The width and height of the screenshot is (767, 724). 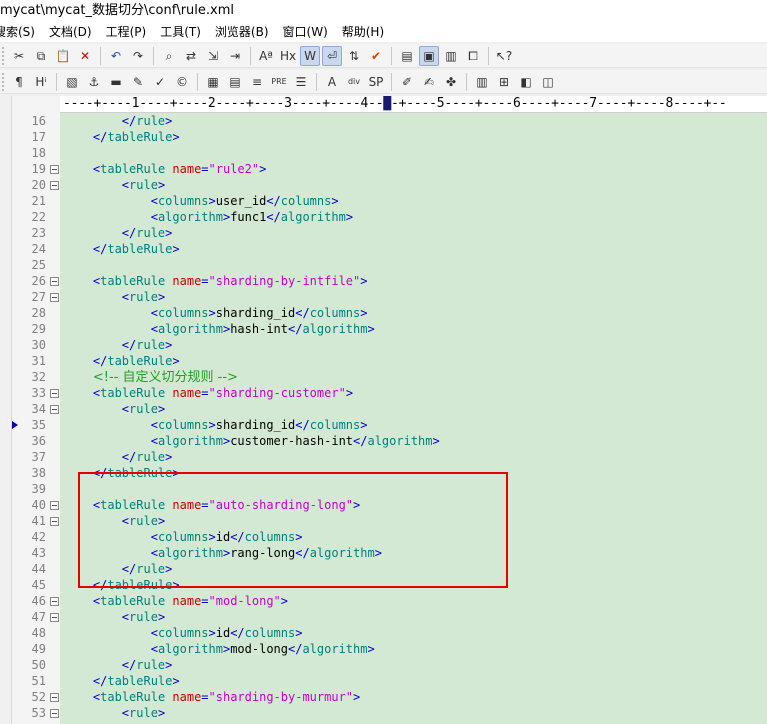 I want to click on jump-icon: ⇲, so click(x=213, y=56).